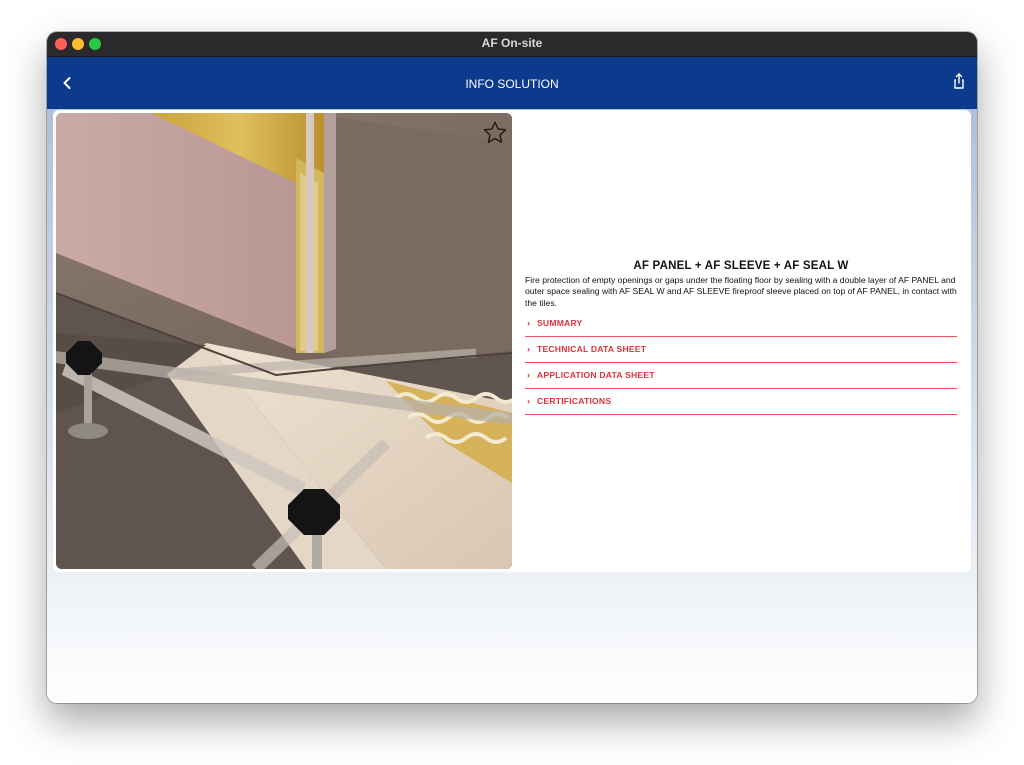  I want to click on section-summary: › SUMMARY, so click(741, 324).